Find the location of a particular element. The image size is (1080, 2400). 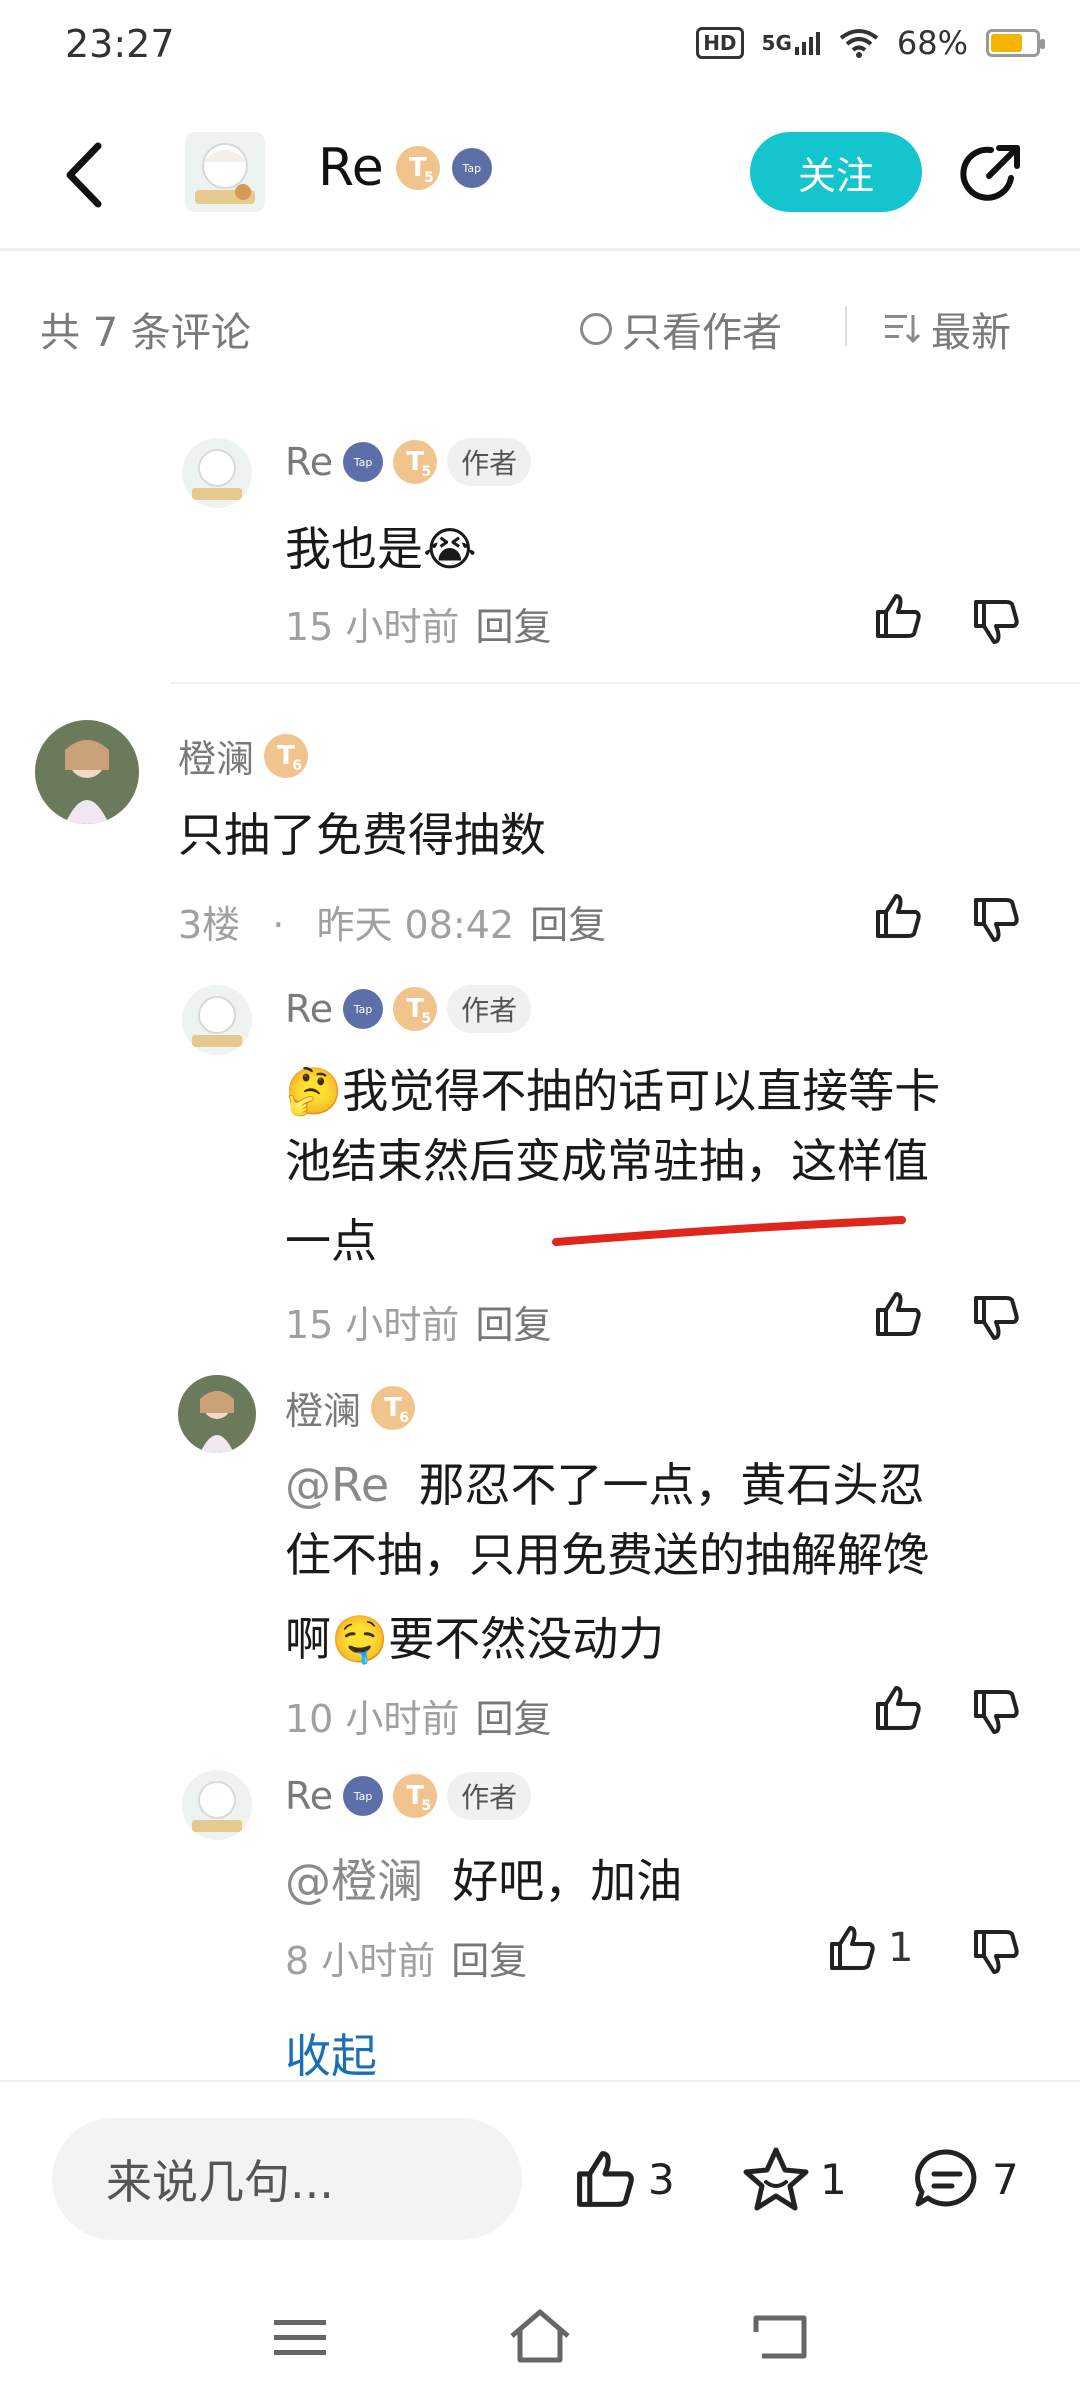

comment-text: 我也是😭 is located at coordinates (381, 549).